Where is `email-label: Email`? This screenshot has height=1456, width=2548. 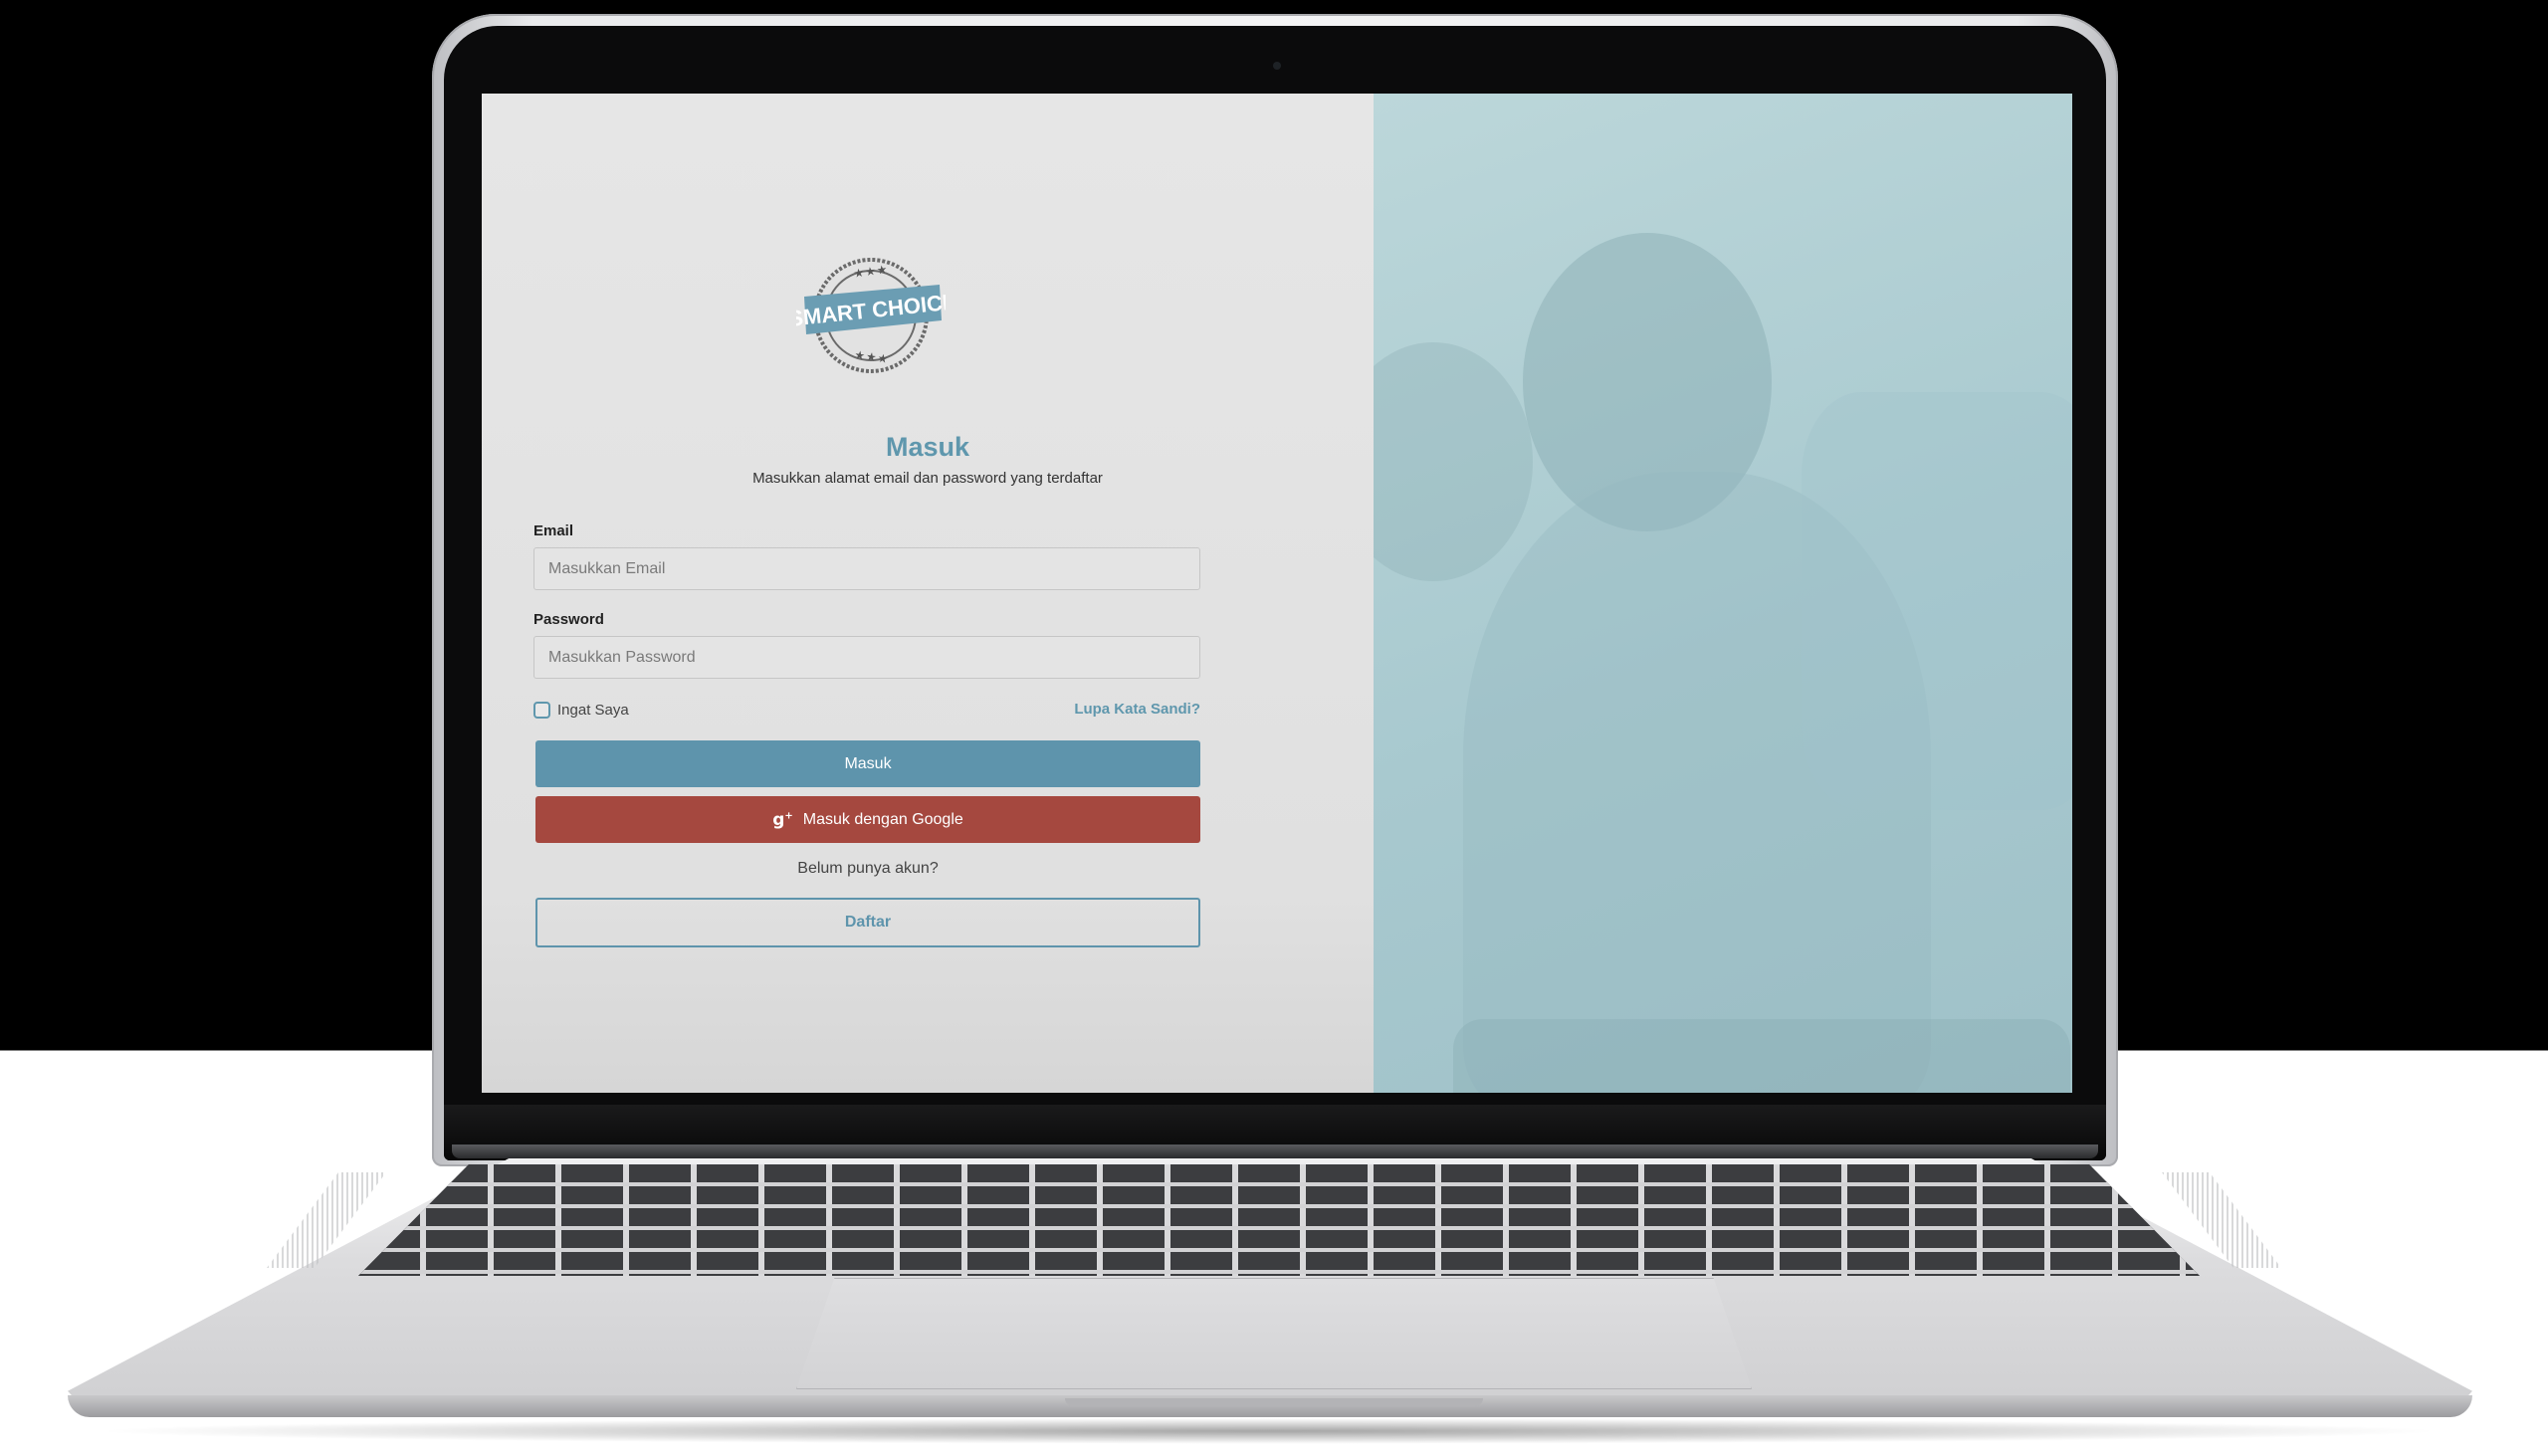 email-label: Email is located at coordinates (553, 530).